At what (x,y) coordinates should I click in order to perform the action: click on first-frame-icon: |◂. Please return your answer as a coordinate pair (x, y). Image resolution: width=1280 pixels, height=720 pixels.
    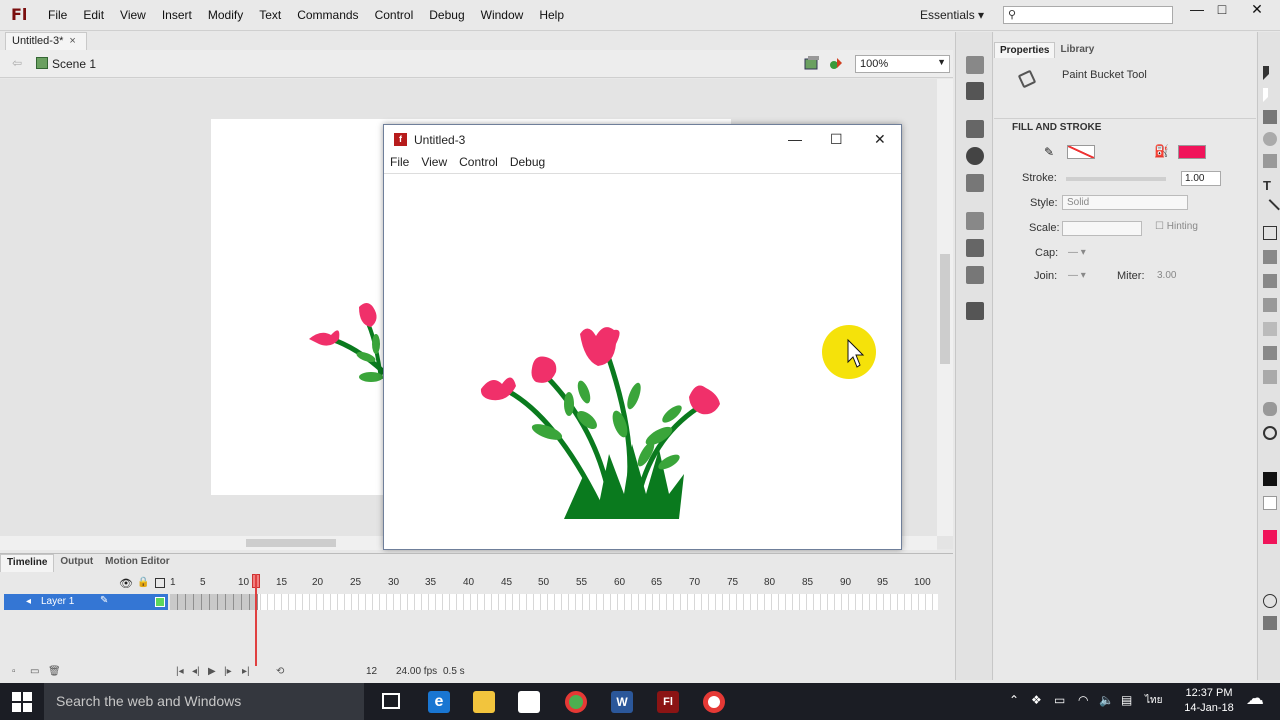
    Looking at the image, I should click on (180, 671).